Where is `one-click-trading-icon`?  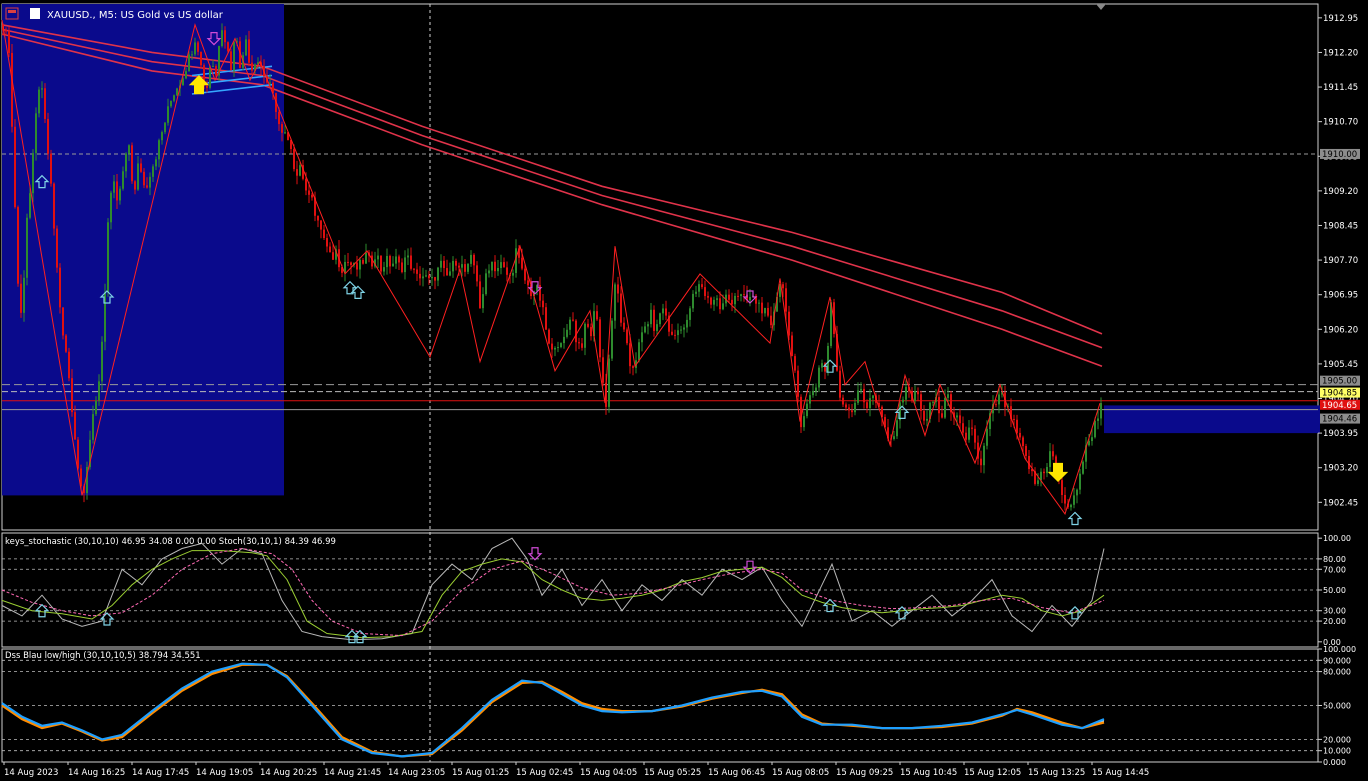 one-click-trading-icon is located at coordinates (35, 13).